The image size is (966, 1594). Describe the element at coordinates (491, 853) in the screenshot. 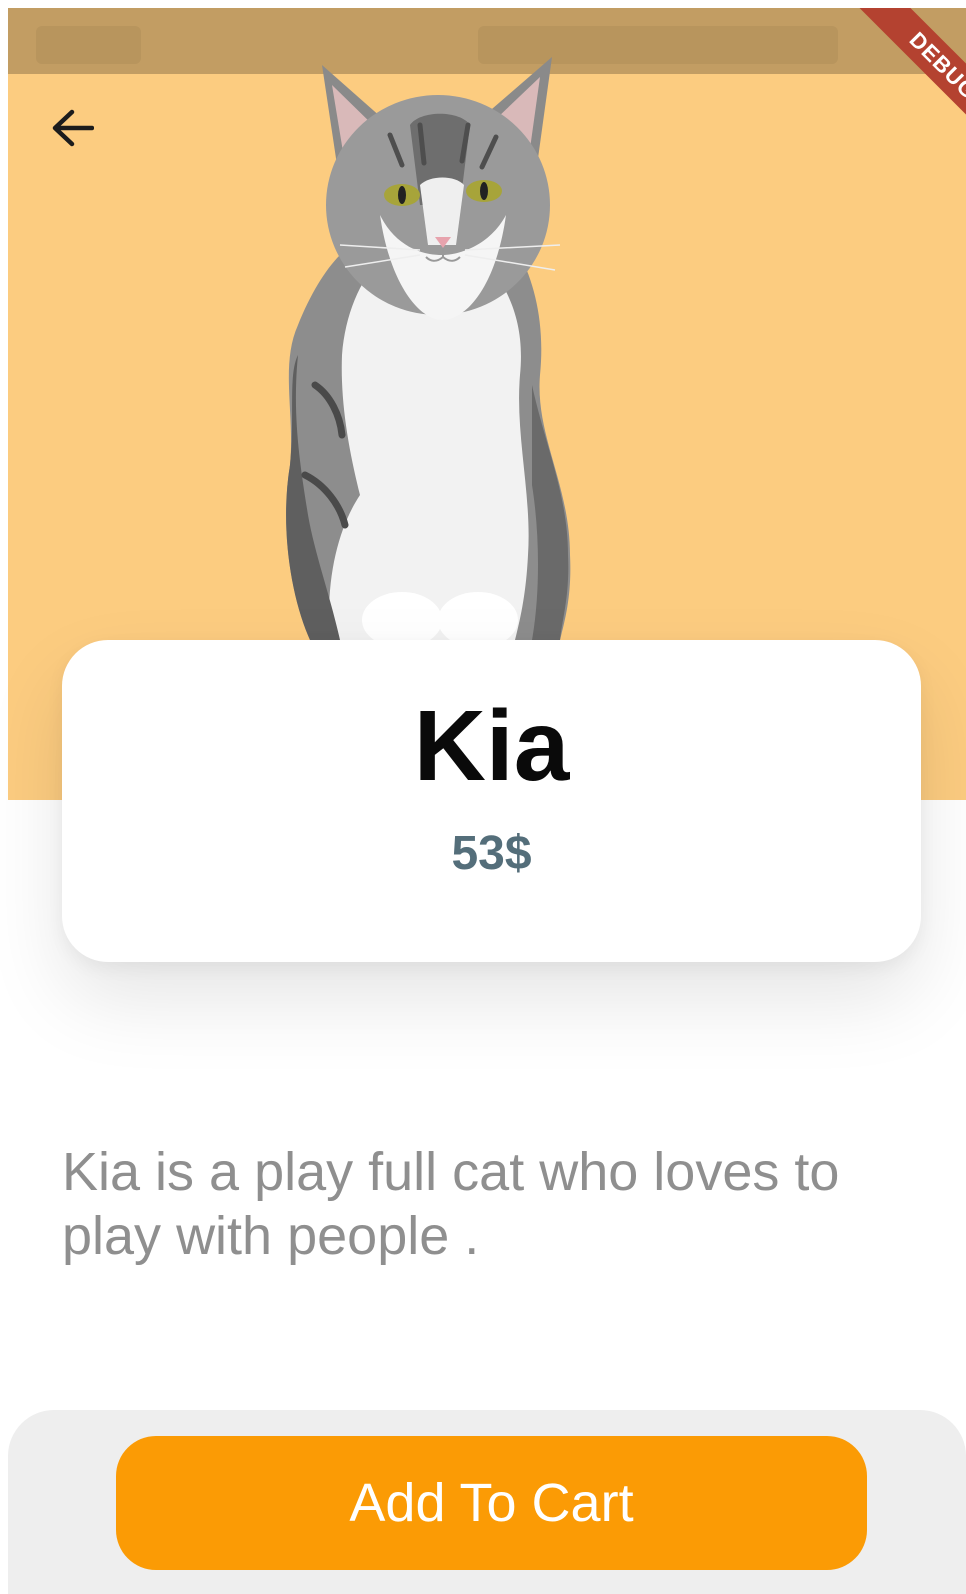

I see `pet-price: 53$` at that location.